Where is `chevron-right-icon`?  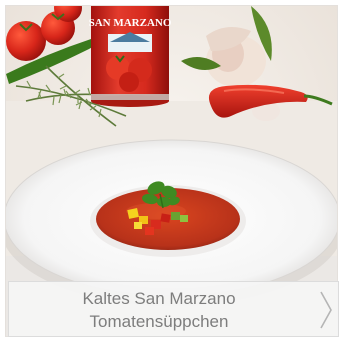
chevron-right-icon is located at coordinates (326, 310).